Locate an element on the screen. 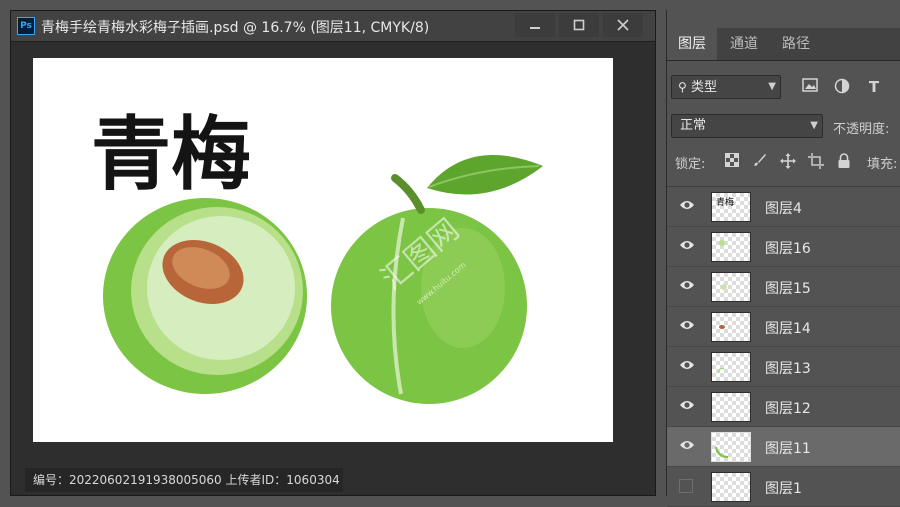 Image resolution: width=900 pixels, height=507 pixels. layer-thumbnail: 青梅 is located at coordinates (731, 207).